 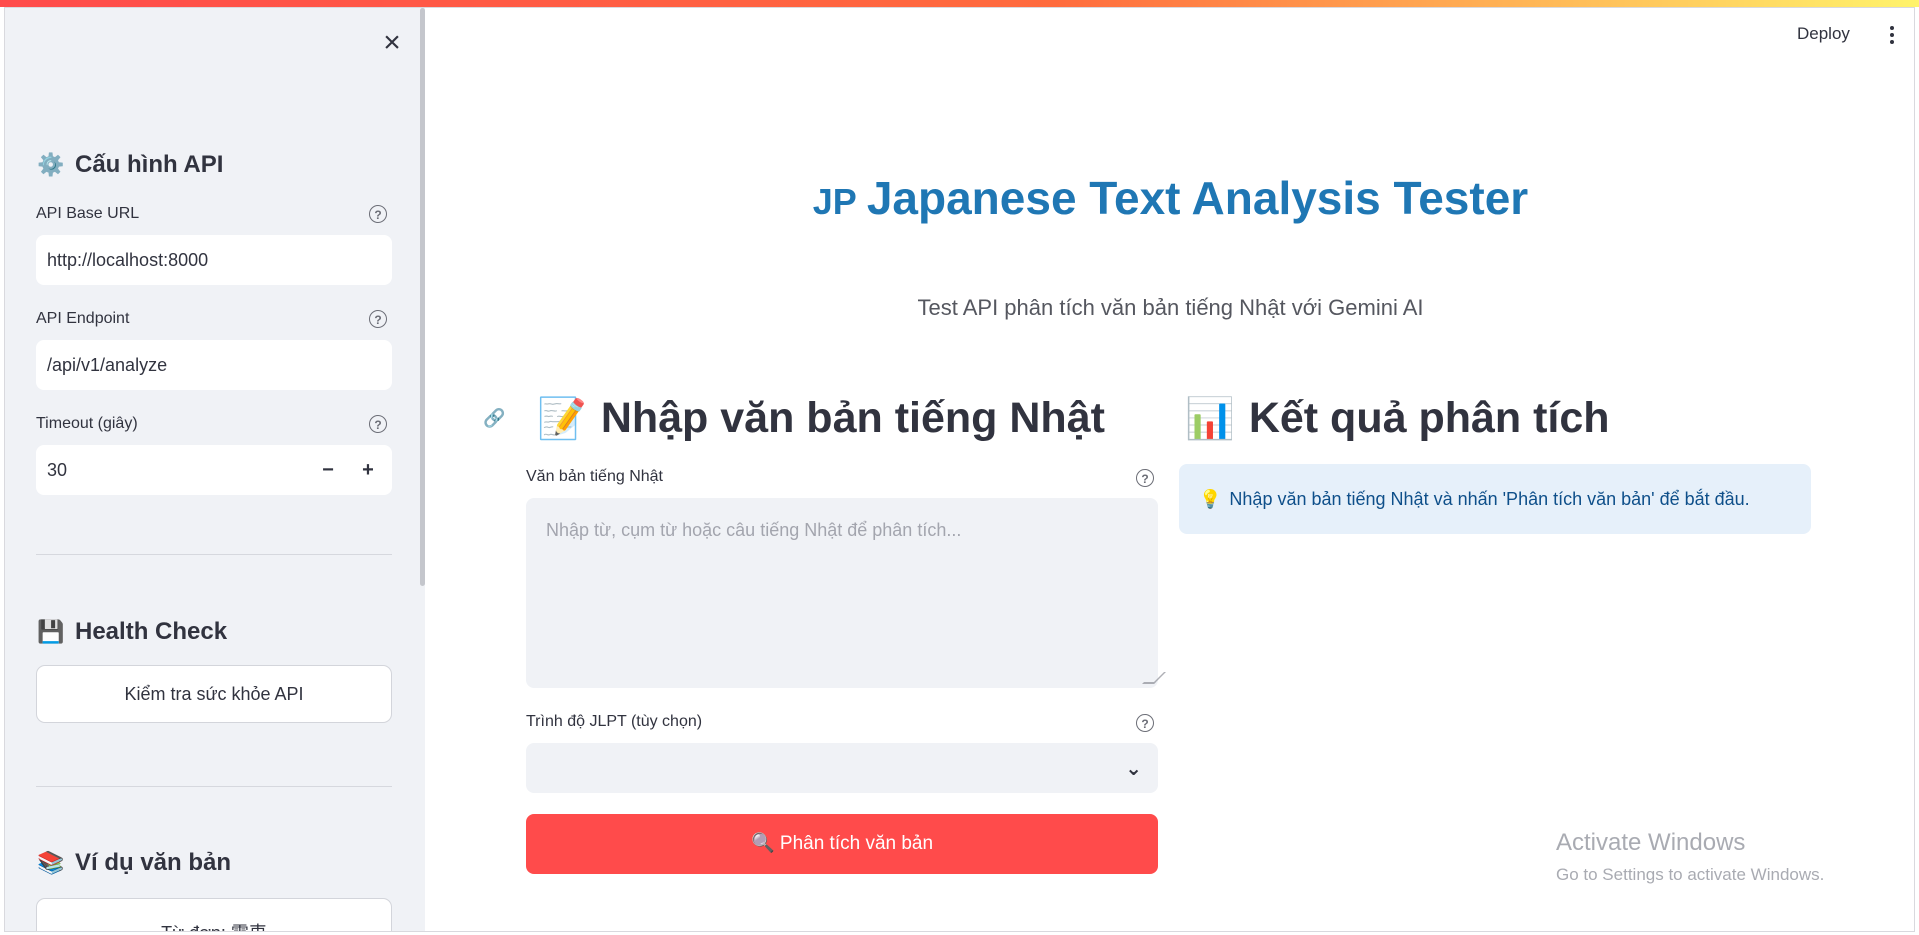 What do you see at coordinates (51, 164) in the screenshot?
I see `gear-icon: ⚙️` at bounding box center [51, 164].